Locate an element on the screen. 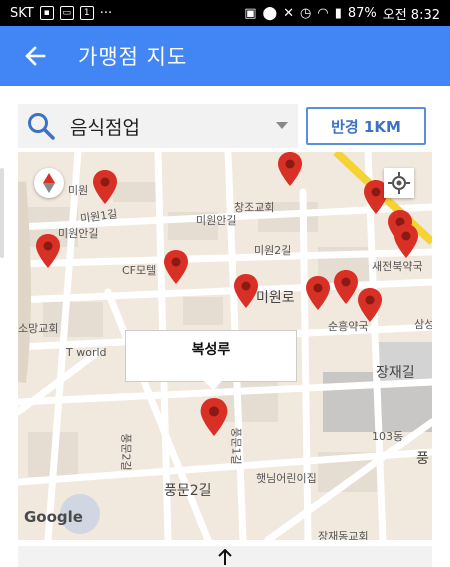  map-label: T world is located at coordinates (86, 352).